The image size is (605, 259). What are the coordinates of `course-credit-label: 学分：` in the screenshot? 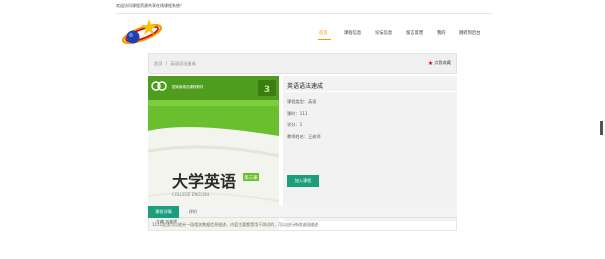 It's located at (293, 124).